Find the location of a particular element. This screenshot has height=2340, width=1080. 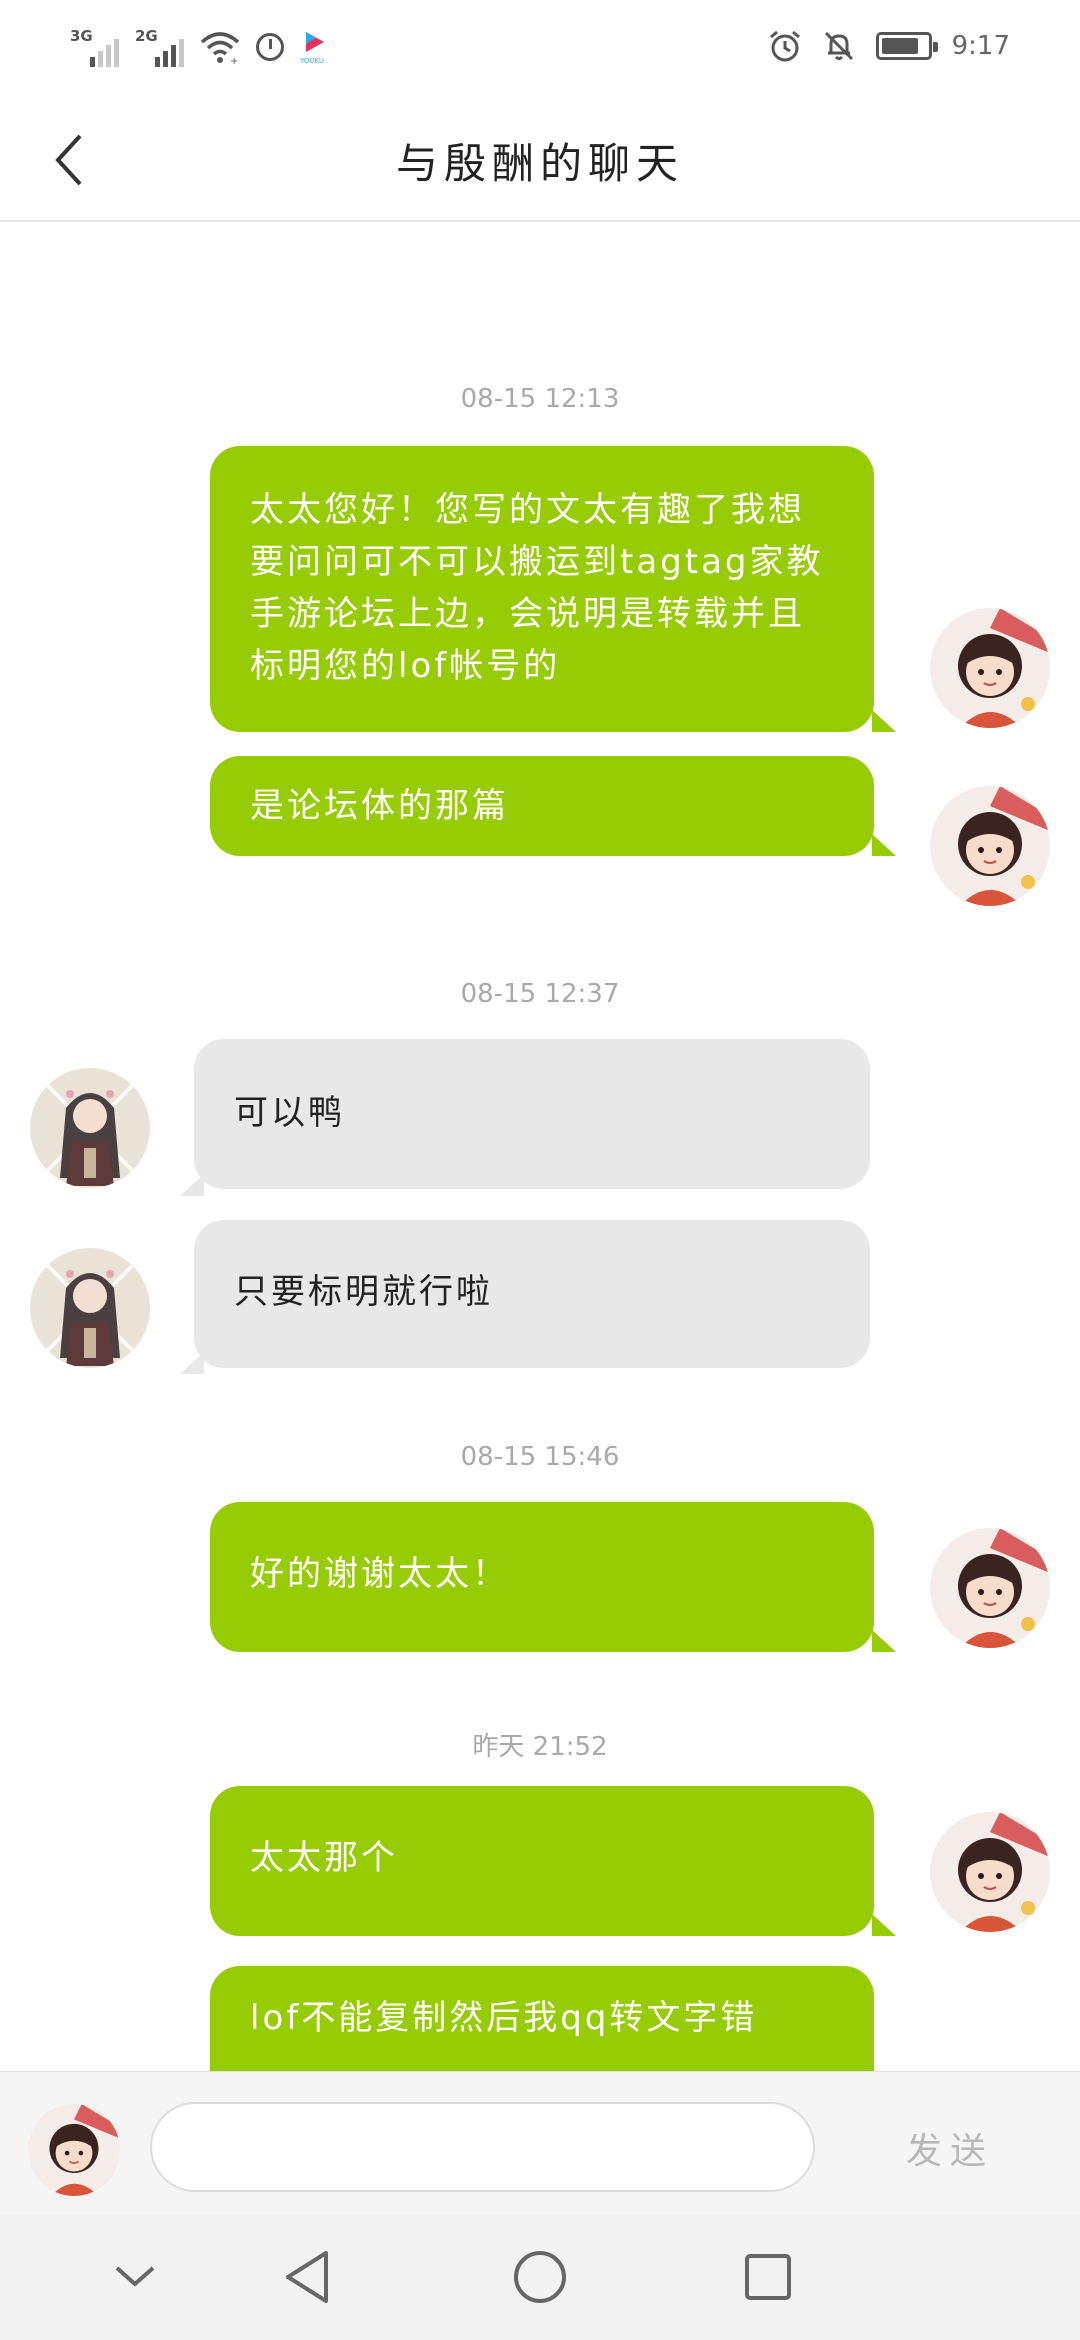

back-triangle-icon is located at coordinates (308, 2277).